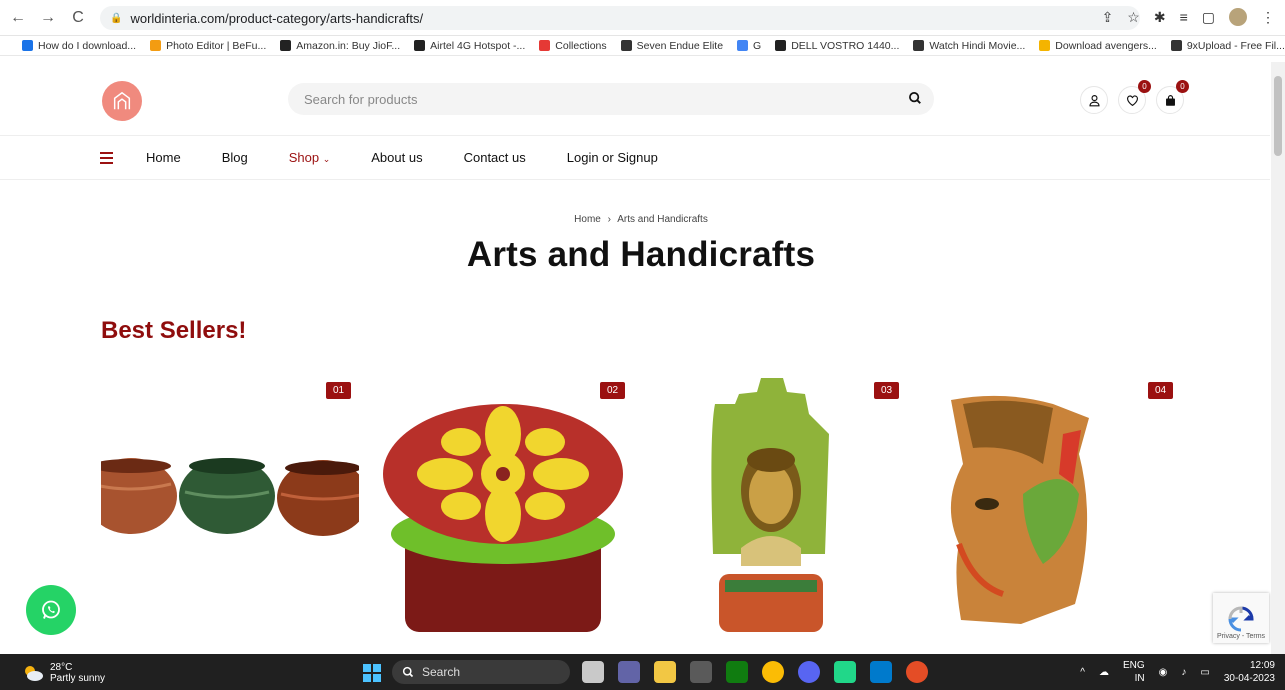 Image resolution: width=1285 pixels, height=690 pixels. Describe the element at coordinates (612, 390) in the screenshot. I see `rank-badge: 02` at that location.